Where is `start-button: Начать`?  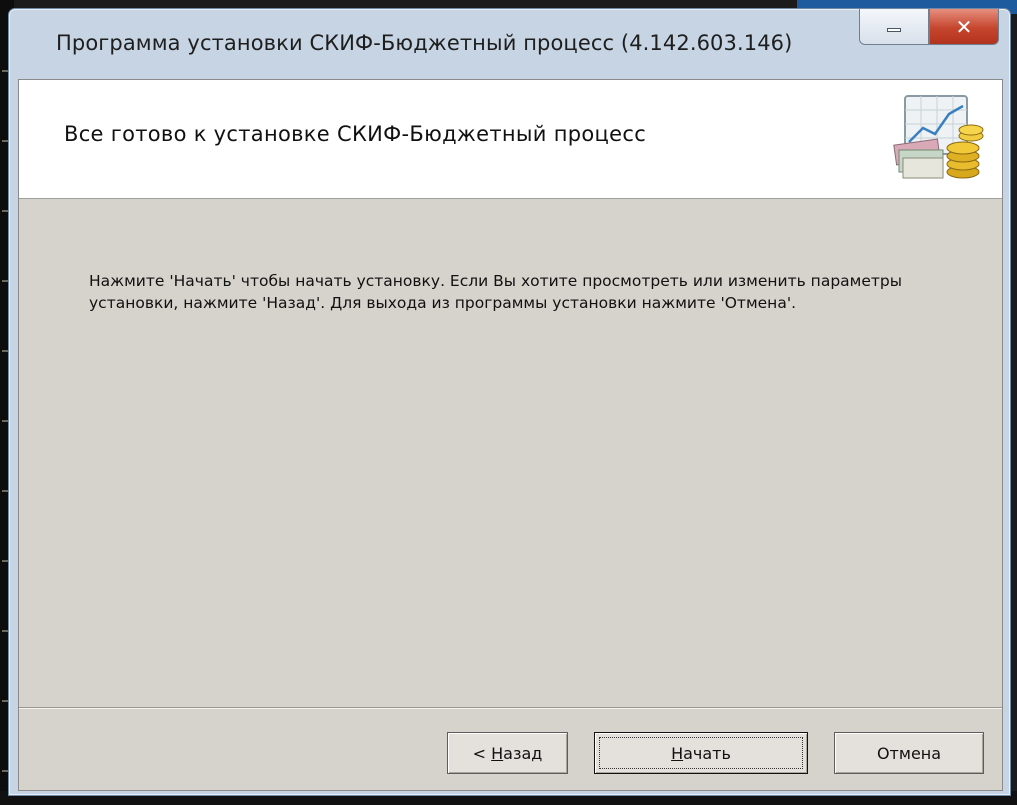 start-button: Начать is located at coordinates (701, 753).